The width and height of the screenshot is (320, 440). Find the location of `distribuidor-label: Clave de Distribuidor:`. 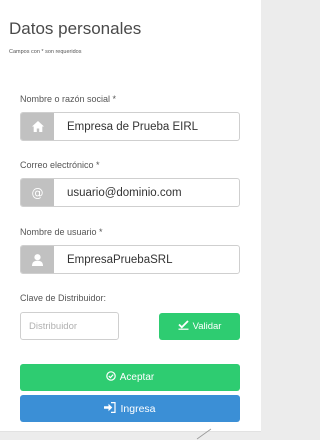

distribuidor-label: Clave de Distribuidor: is located at coordinates (63, 298).